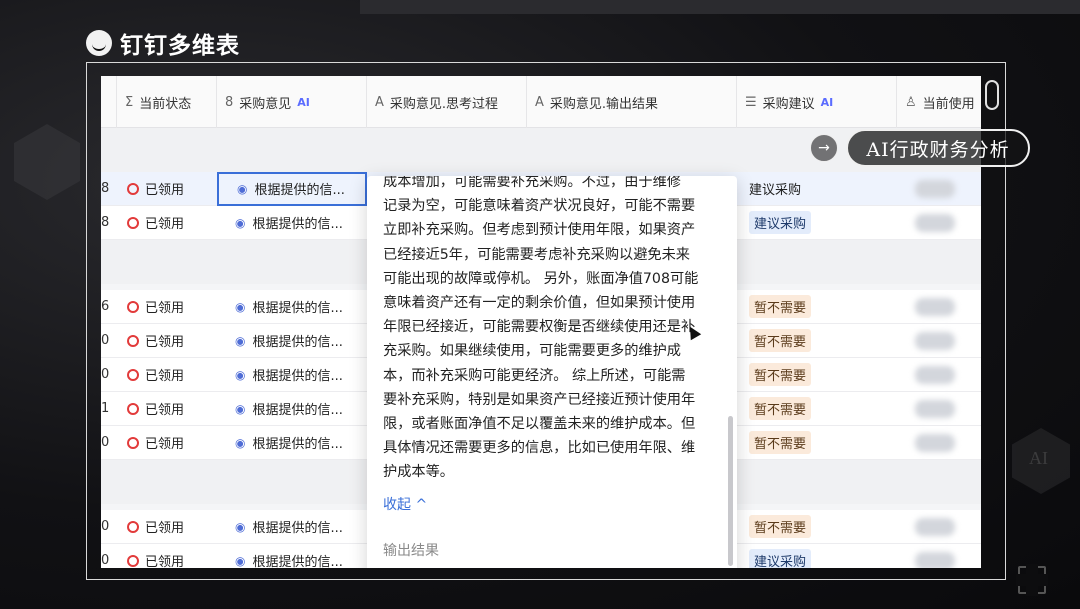 This screenshot has height=609, width=1080. I want to click on thinking-line: 护成本等。, so click(418, 472).